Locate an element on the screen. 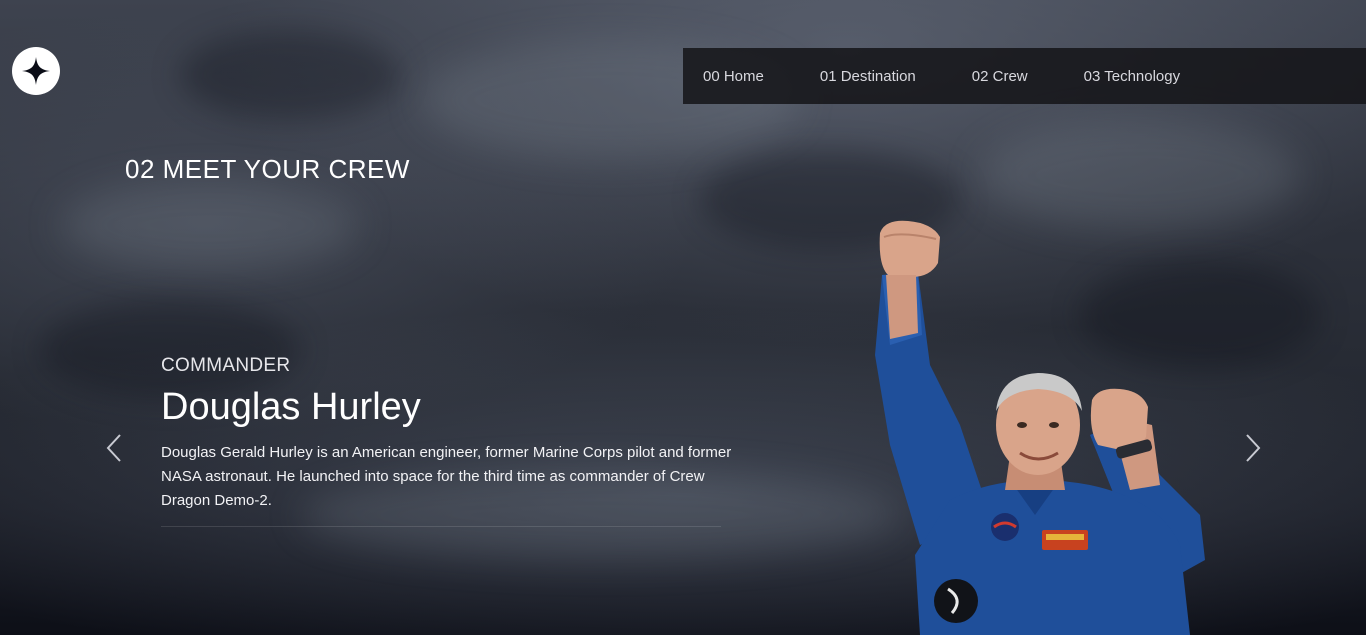  crew-role: COMMANDER is located at coordinates (226, 365).